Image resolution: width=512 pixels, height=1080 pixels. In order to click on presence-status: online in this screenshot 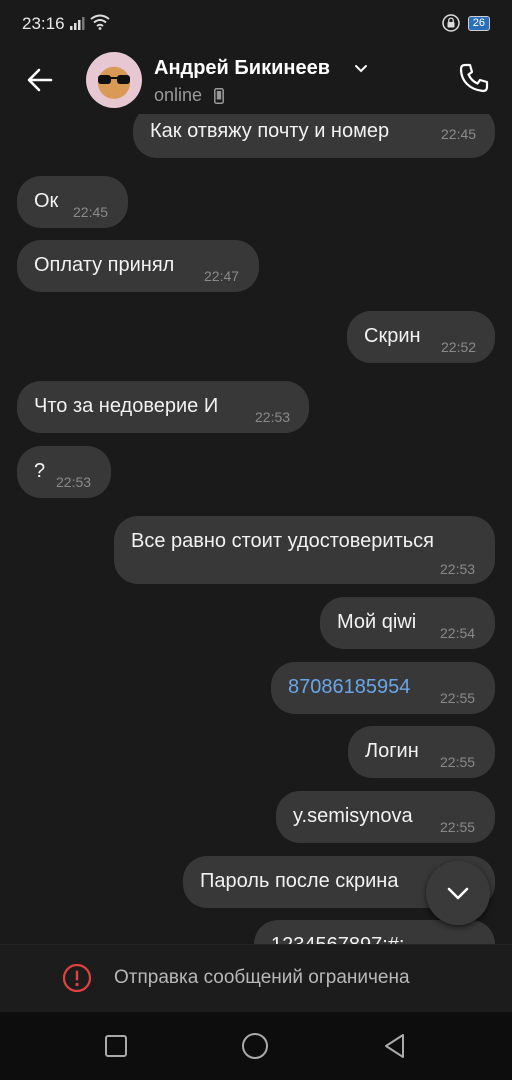, I will do `click(178, 95)`.